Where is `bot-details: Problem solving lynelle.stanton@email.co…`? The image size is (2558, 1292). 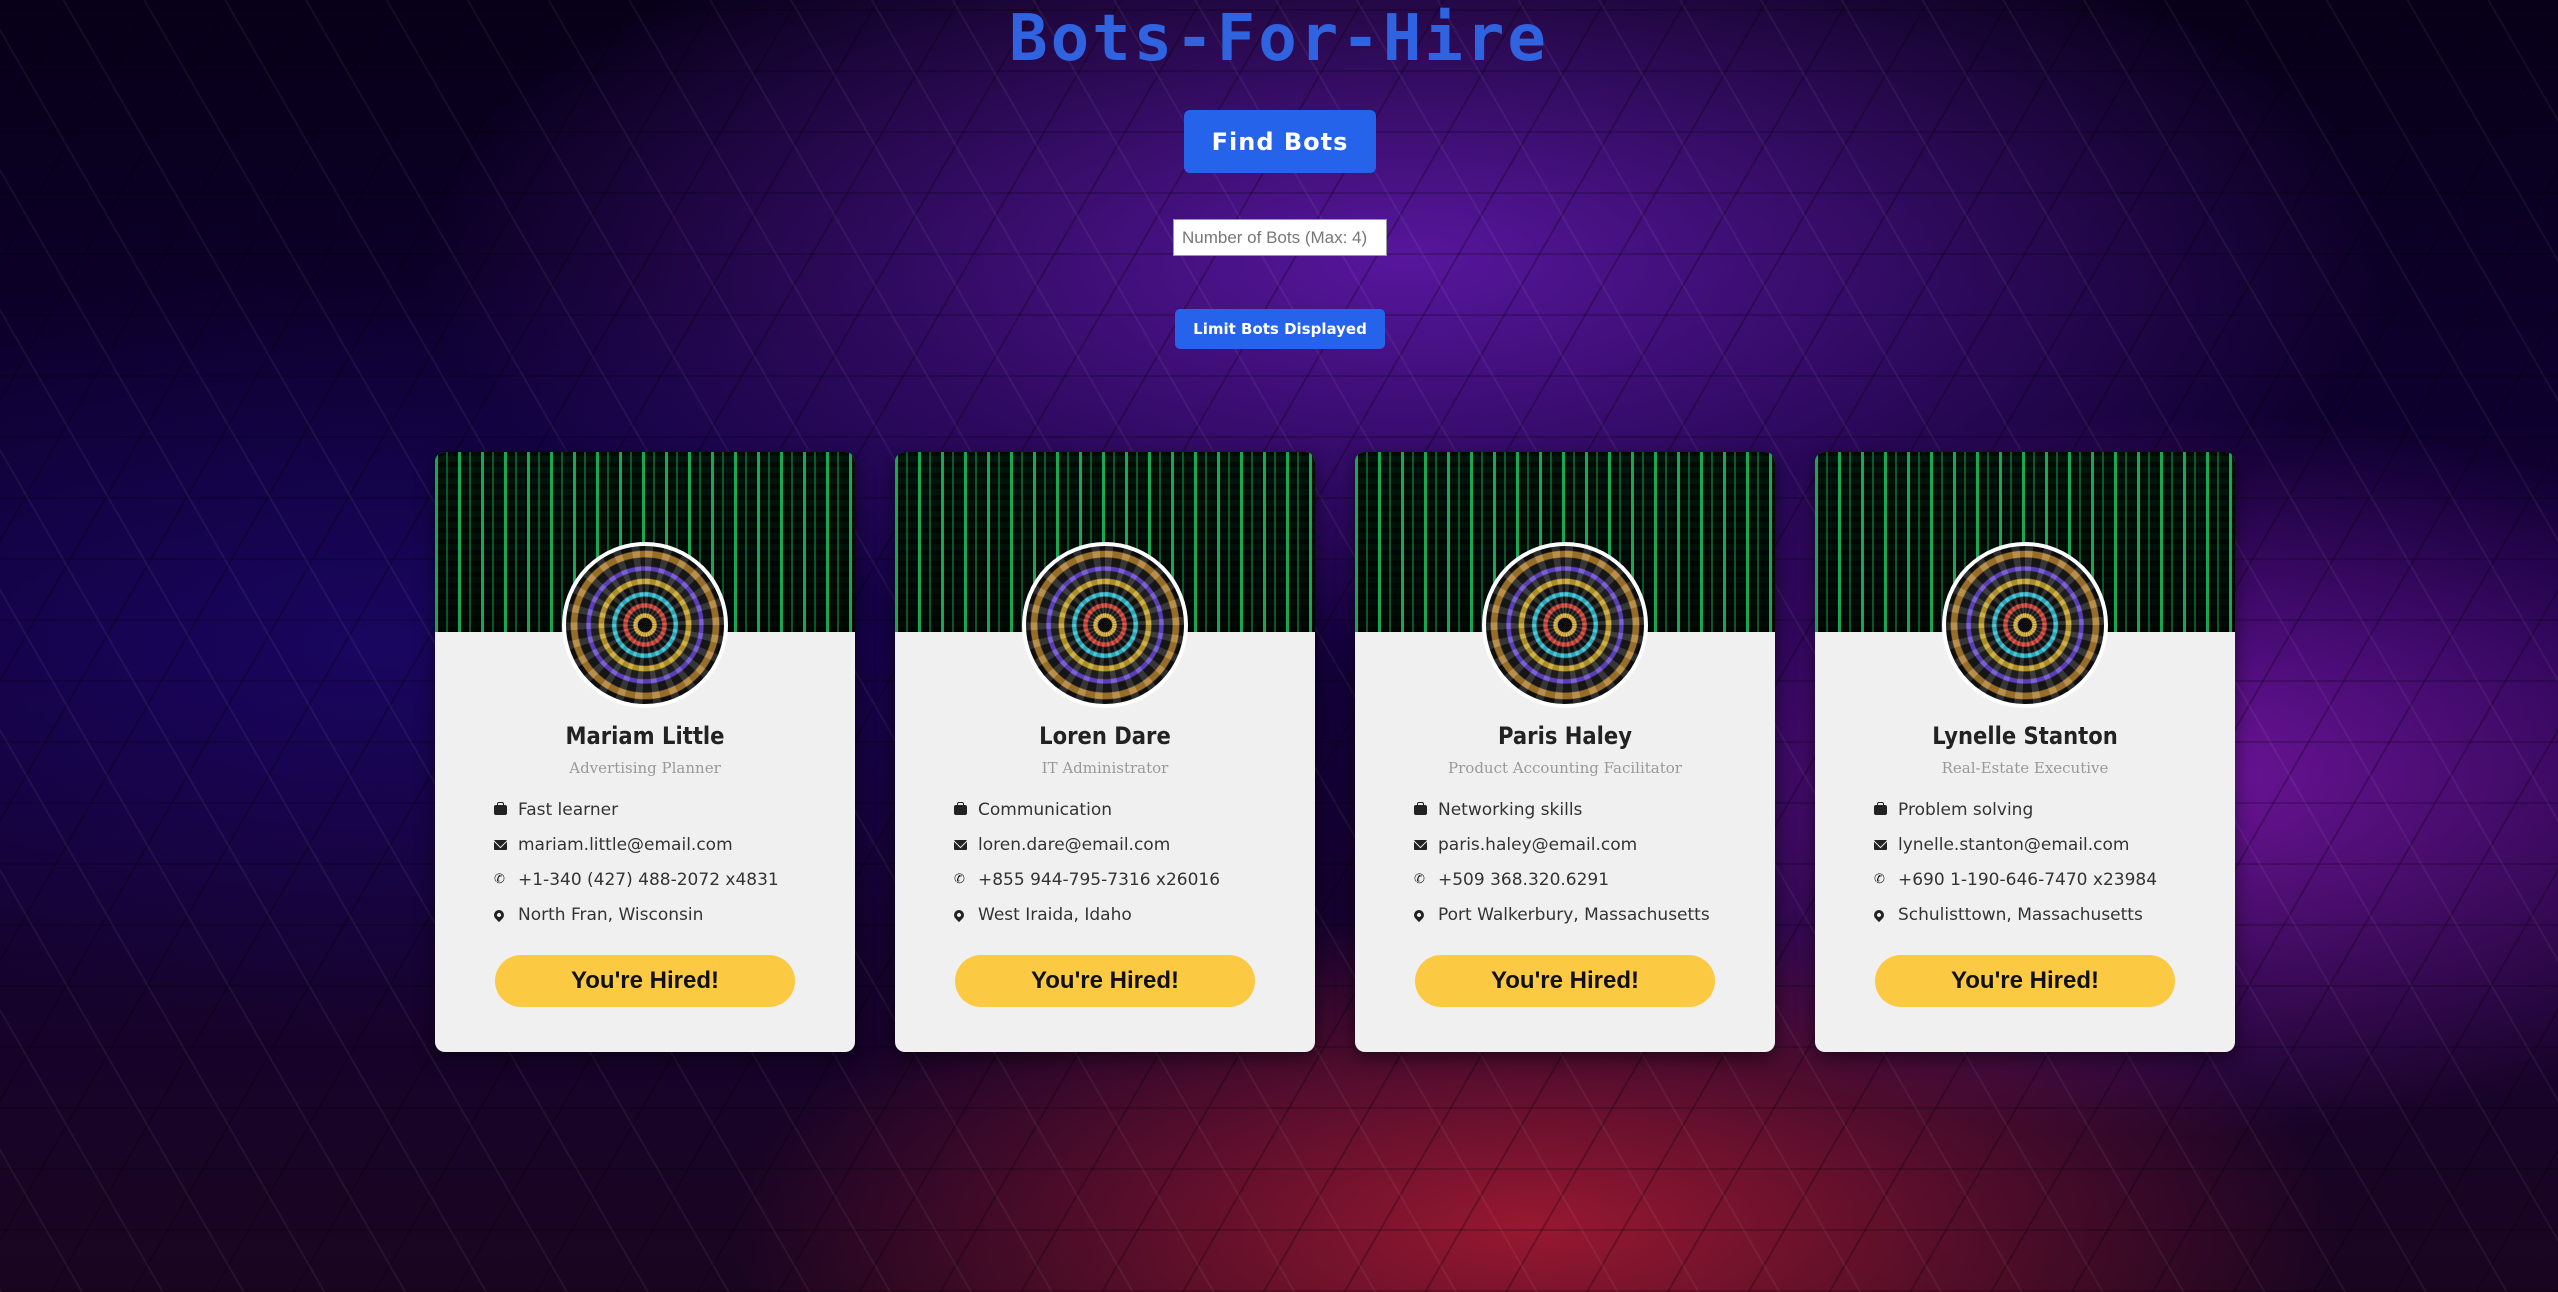 bot-details: Problem solving lynelle.stanton@email.co… is located at coordinates (2048, 862).